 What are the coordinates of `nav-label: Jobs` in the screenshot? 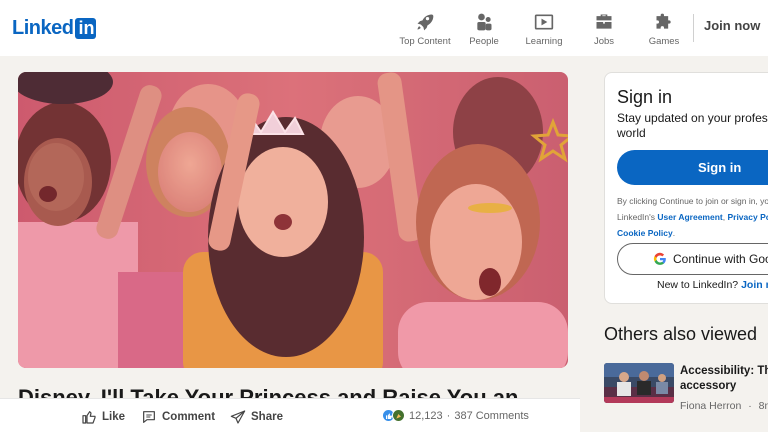 It's located at (604, 41).